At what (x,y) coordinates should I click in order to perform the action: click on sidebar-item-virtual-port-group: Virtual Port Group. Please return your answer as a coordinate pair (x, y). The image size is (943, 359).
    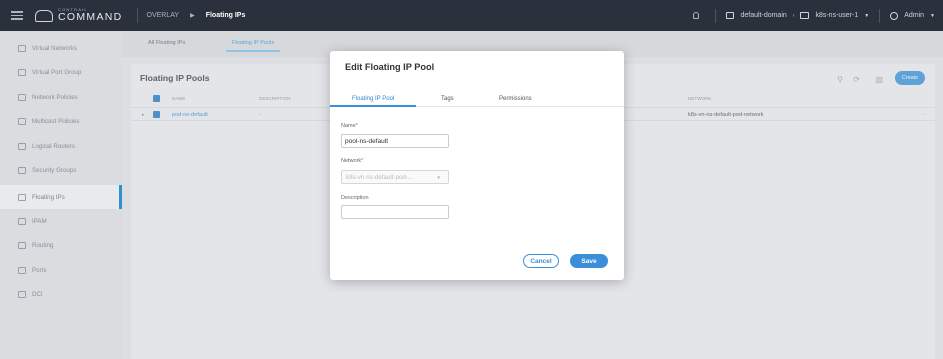
    Looking at the image, I should click on (61, 72).